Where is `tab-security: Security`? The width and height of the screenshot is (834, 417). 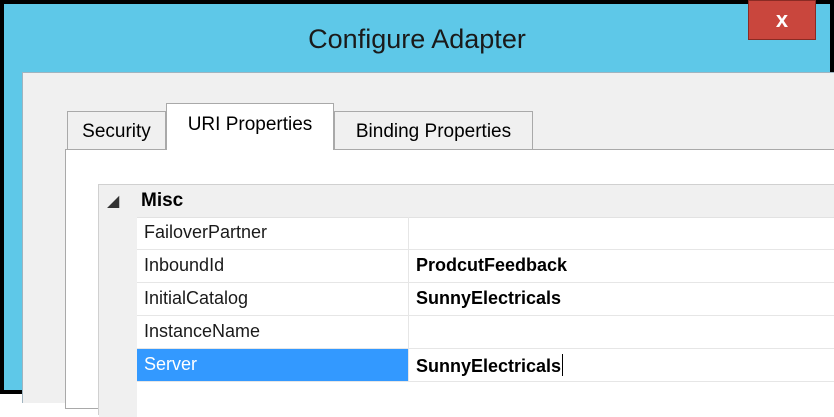
tab-security: Security is located at coordinates (116, 130).